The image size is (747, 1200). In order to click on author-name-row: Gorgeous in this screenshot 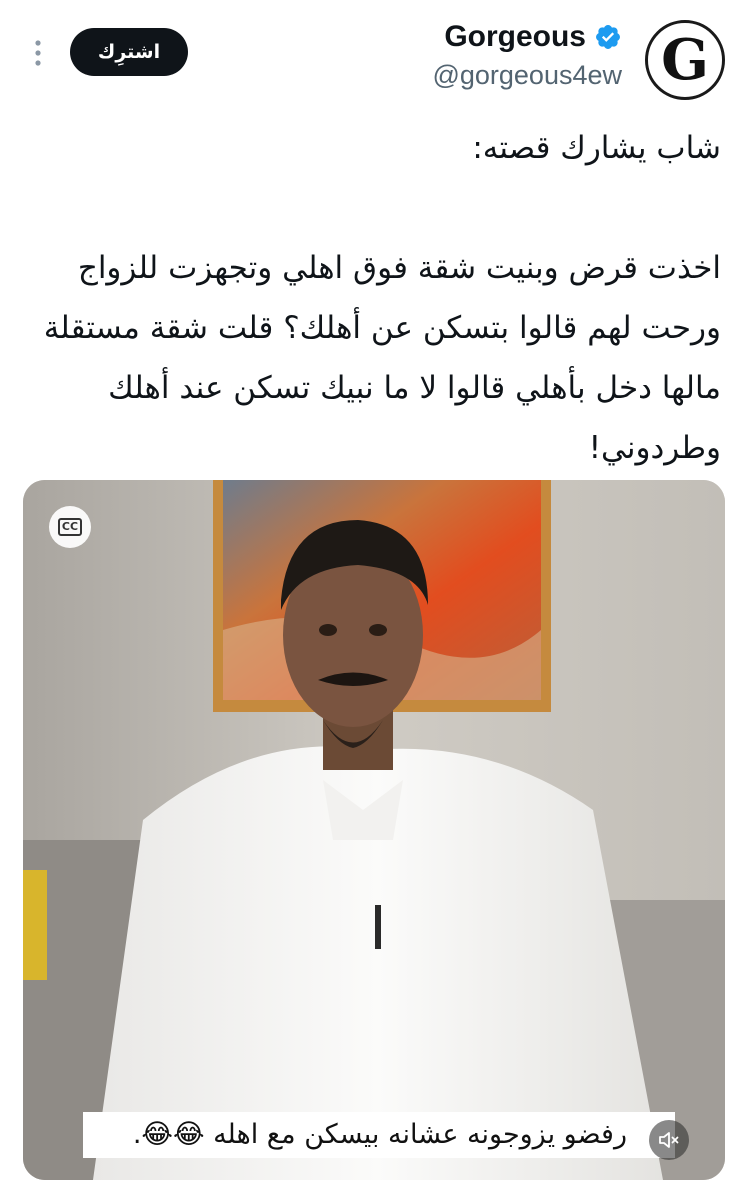, I will do `click(533, 37)`.